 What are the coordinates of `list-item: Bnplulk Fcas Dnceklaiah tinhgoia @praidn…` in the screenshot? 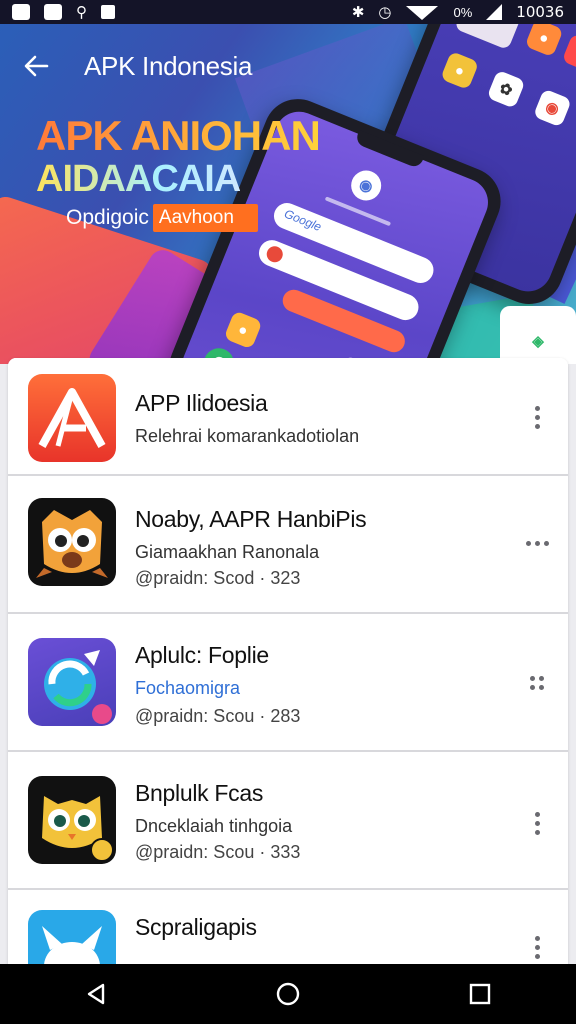 It's located at (288, 821).